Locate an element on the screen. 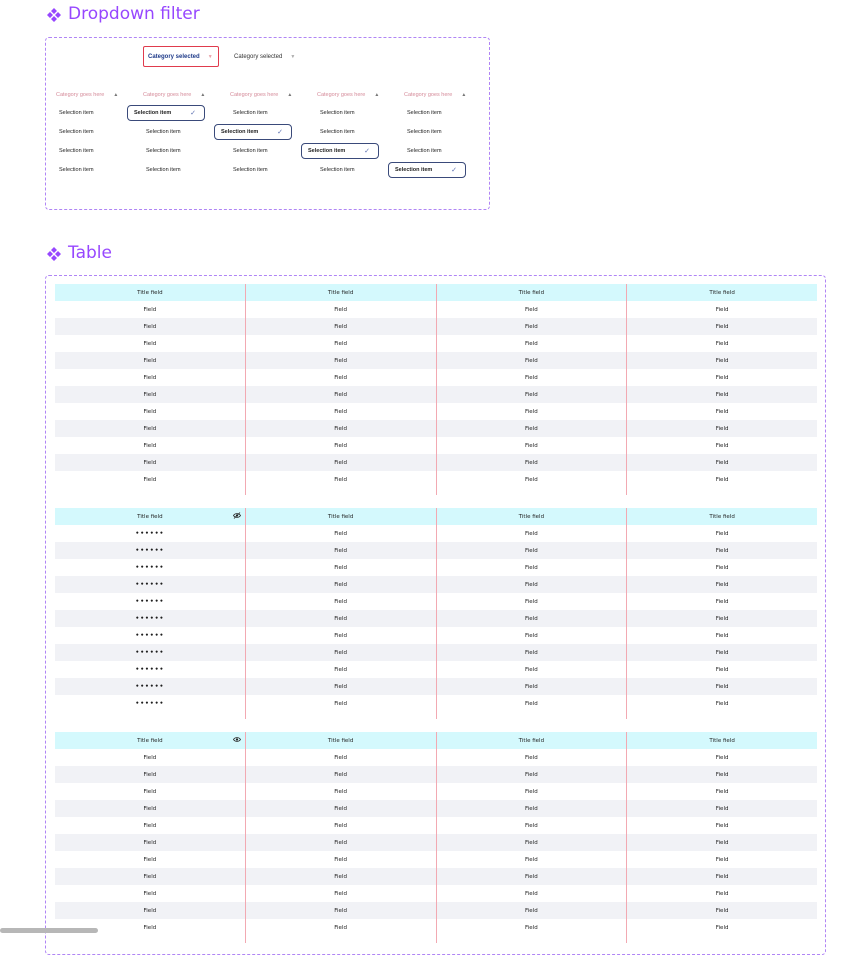 This screenshot has width=857, height=955. eye-off-icon is located at coordinates (236, 516).